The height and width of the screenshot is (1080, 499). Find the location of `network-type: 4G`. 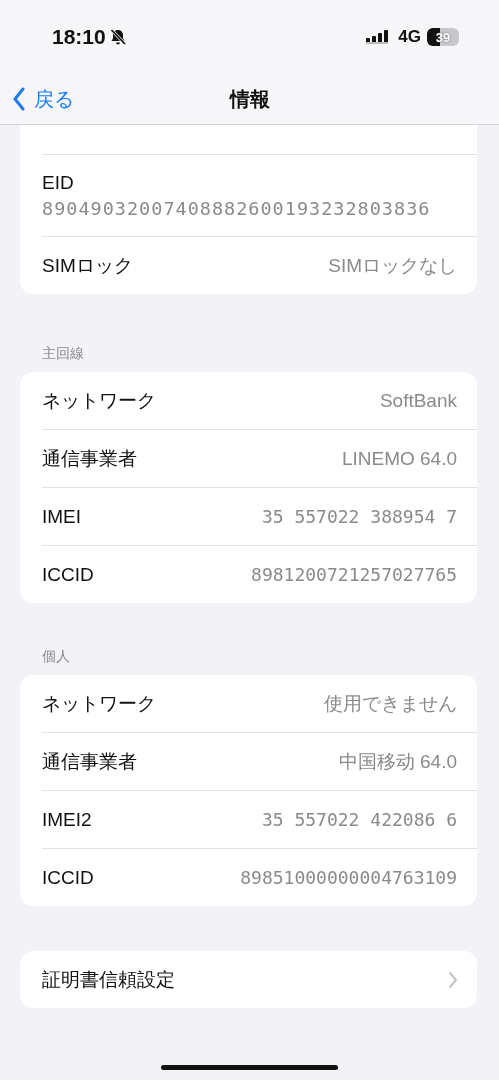

network-type: 4G is located at coordinates (409, 37).